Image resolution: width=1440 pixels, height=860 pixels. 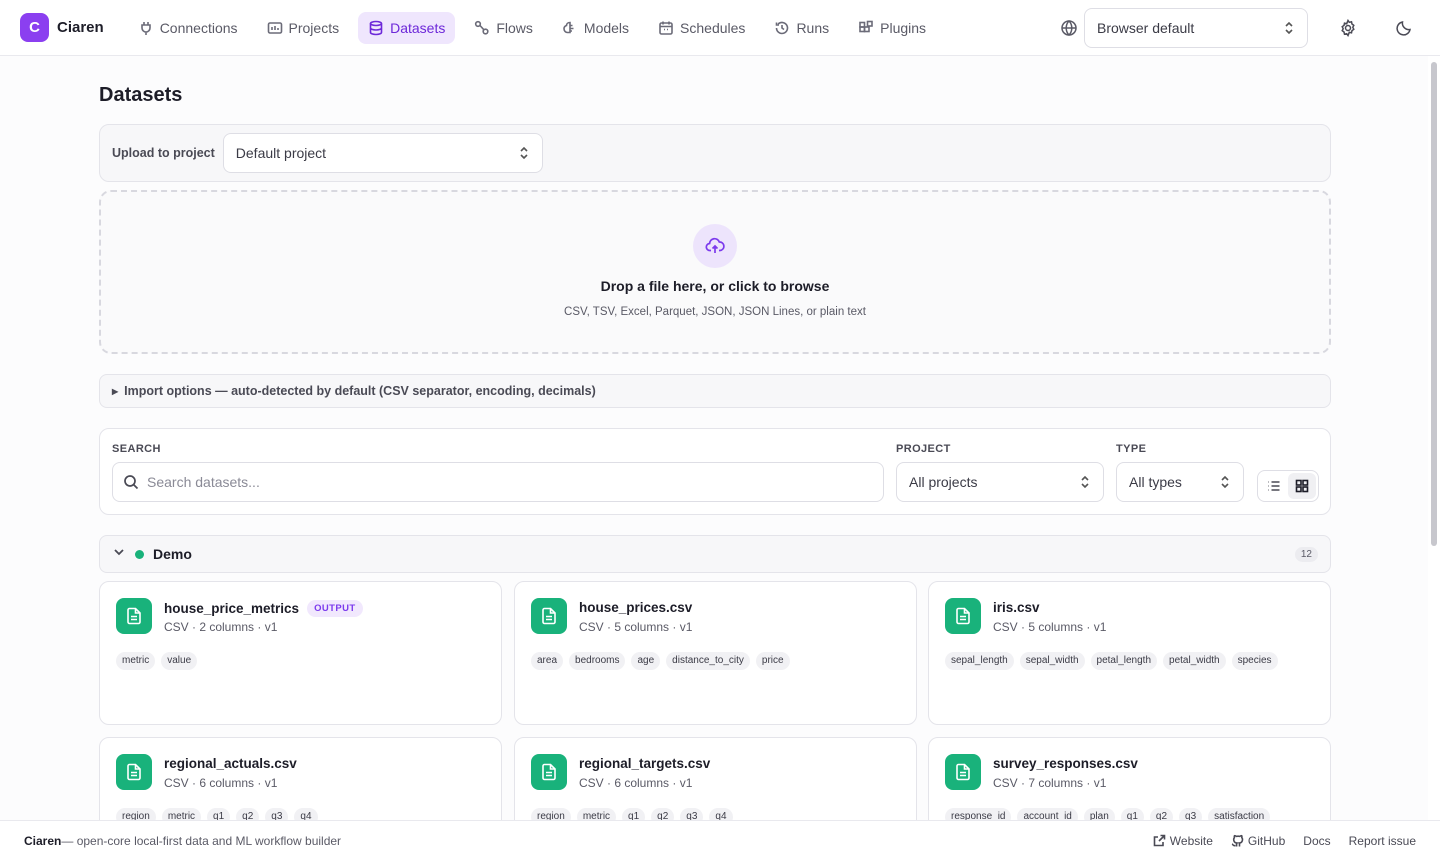 I want to click on output-badge: OUTPUT, so click(x=335, y=608).